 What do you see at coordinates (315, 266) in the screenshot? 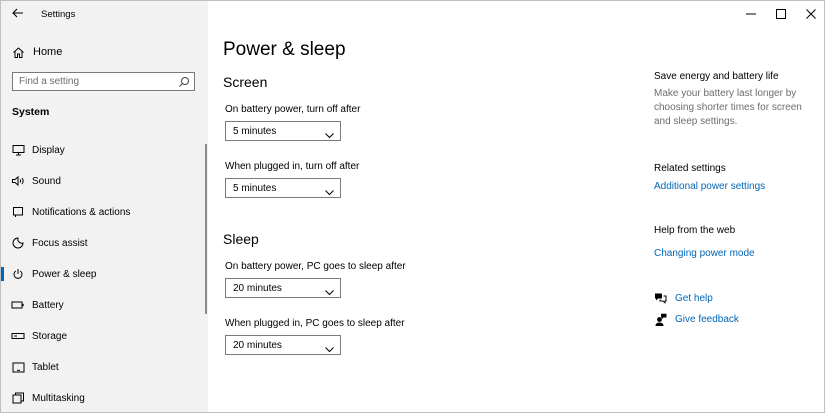
I see `sleep-battery-label: On battery power, PC goes to sleep after` at bounding box center [315, 266].